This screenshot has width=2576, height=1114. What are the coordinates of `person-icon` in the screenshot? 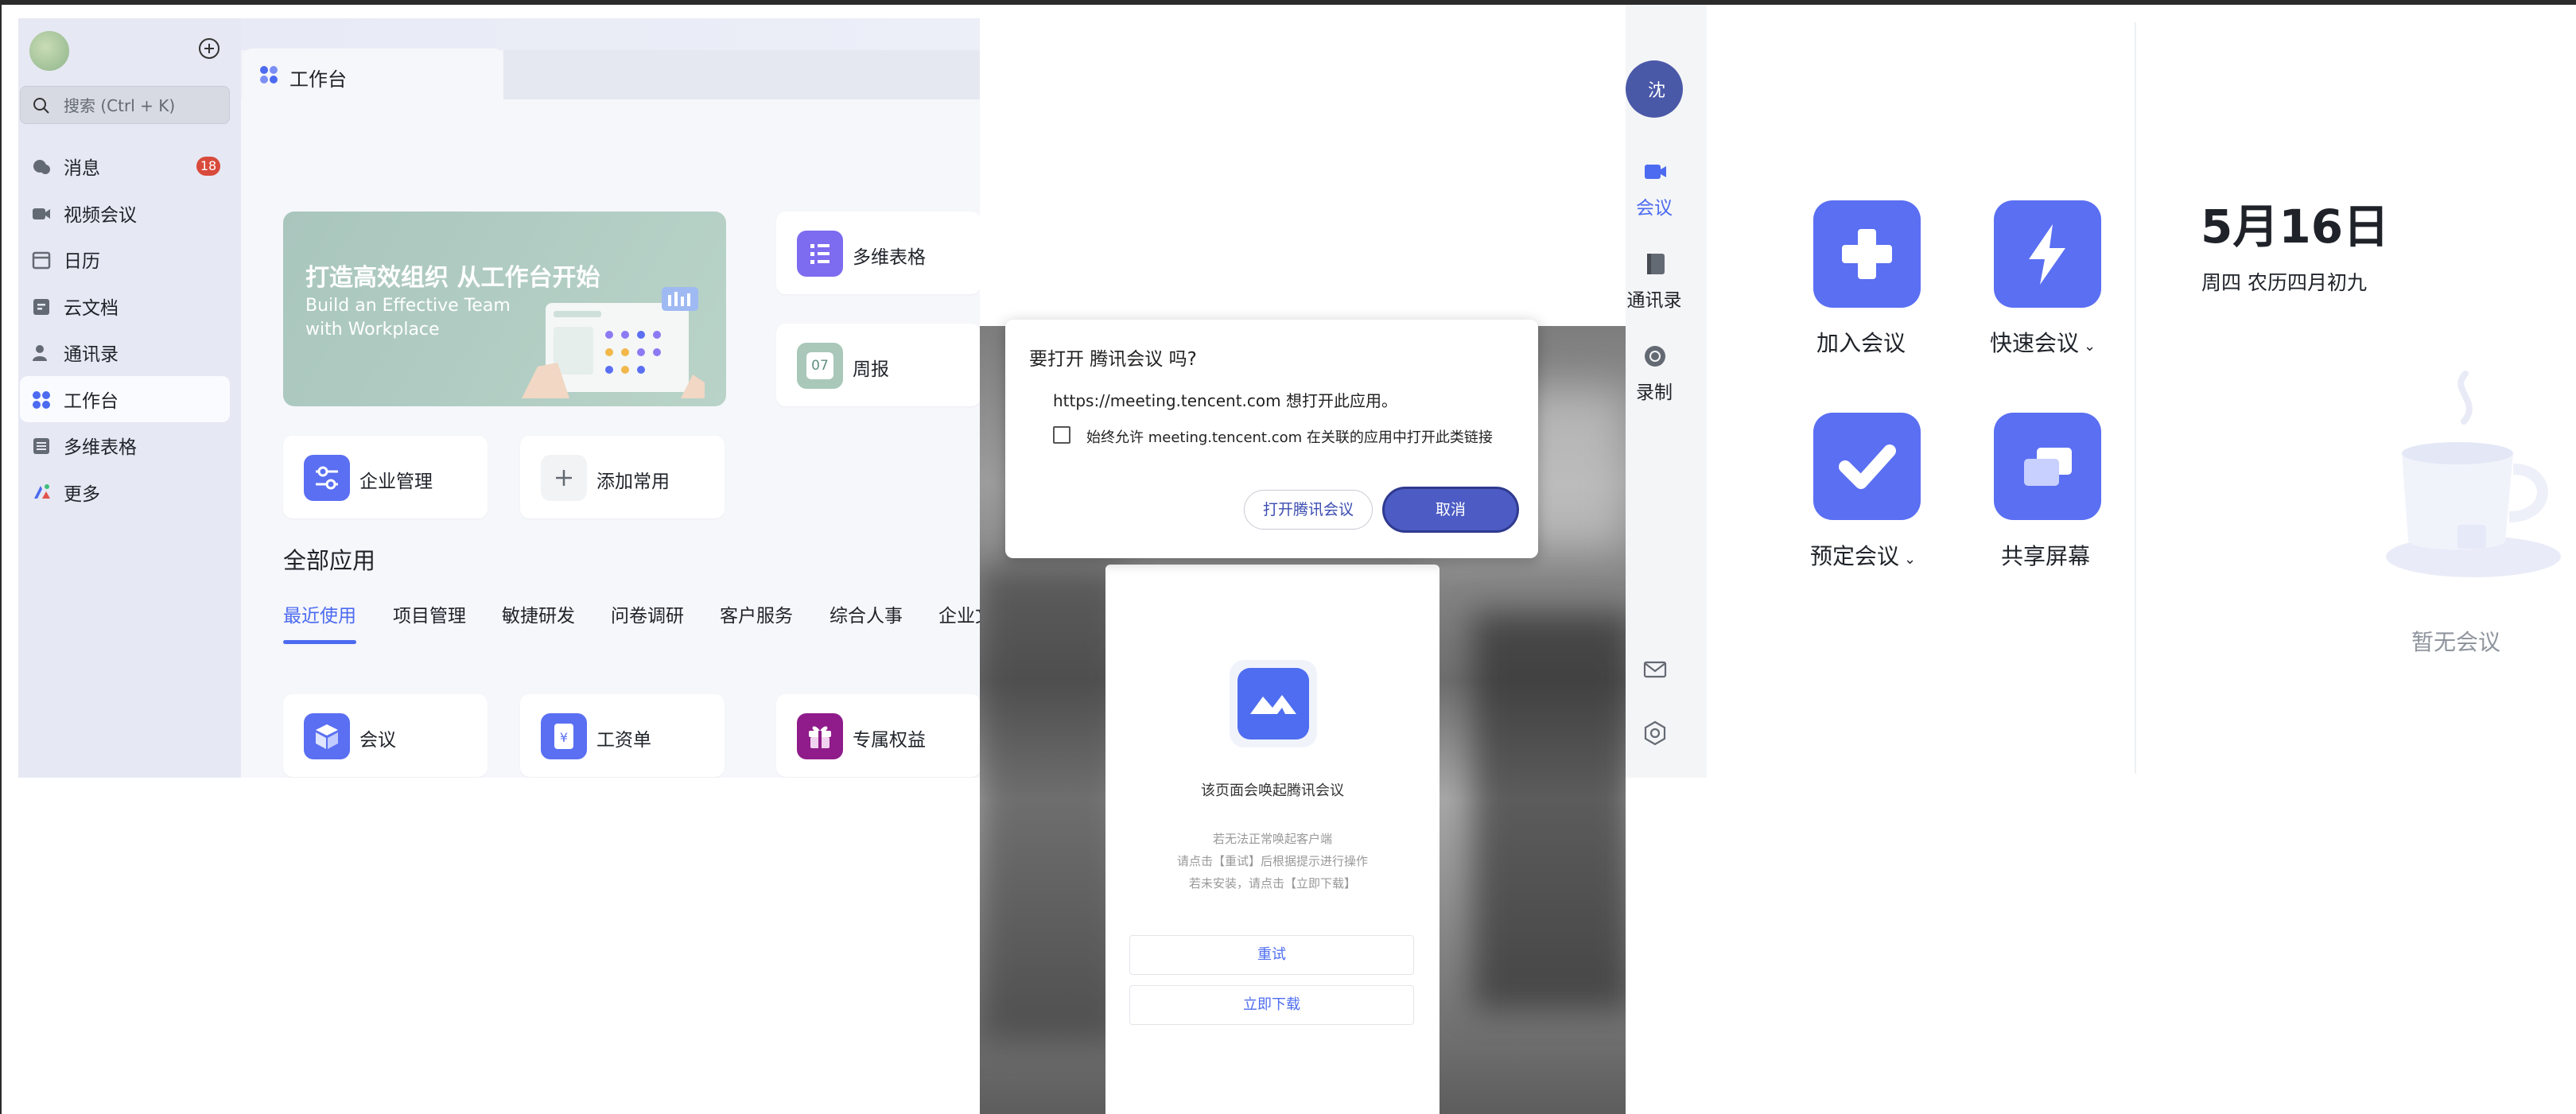 It's located at (40, 353).